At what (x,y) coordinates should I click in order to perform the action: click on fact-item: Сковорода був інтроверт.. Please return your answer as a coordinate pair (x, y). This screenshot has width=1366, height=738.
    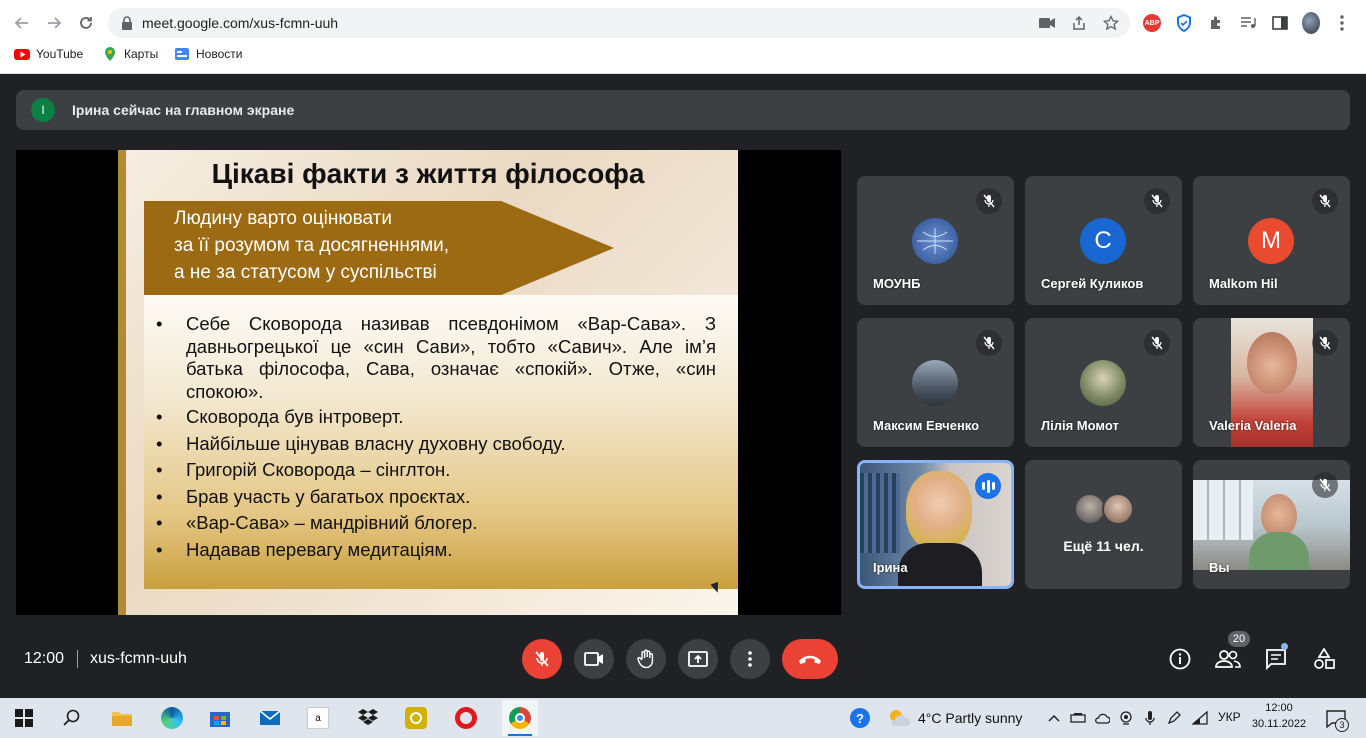
    Looking at the image, I should click on (436, 417).